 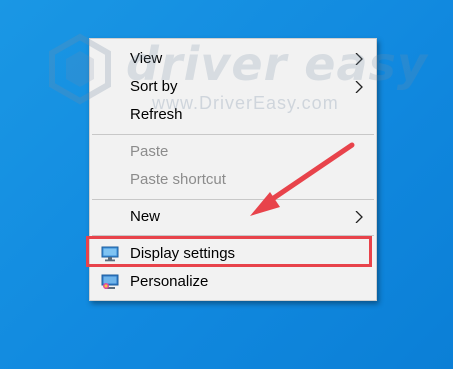 What do you see at coordinates (178, 179) in the screenshot?
I see `menu-item-paste-shortcut-label: Paste shortcut` at bounding box center [178, 179].